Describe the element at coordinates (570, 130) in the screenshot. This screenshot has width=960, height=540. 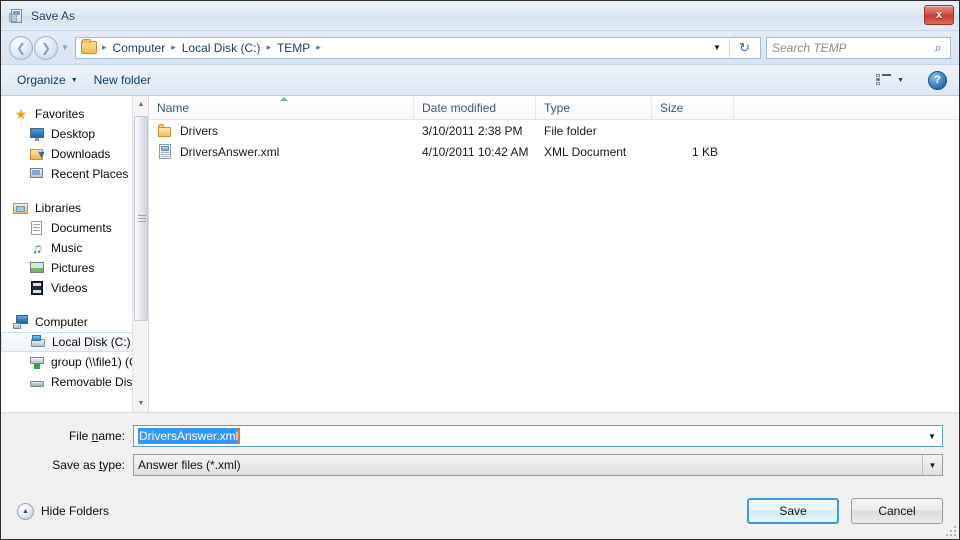
I see `cell-type: File folder` at that location.